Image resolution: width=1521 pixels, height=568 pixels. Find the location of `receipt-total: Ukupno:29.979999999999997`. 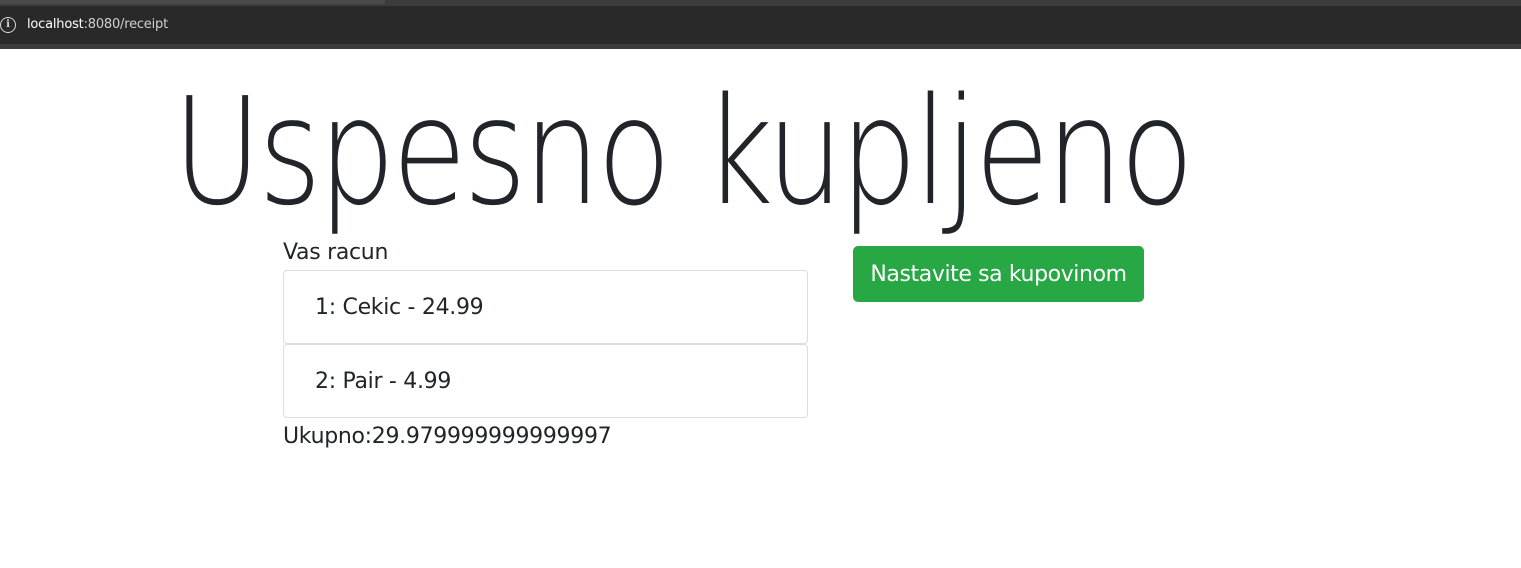

receipt-total: Ukupno:29.979999999999997 is located at coordinates (447, 436).